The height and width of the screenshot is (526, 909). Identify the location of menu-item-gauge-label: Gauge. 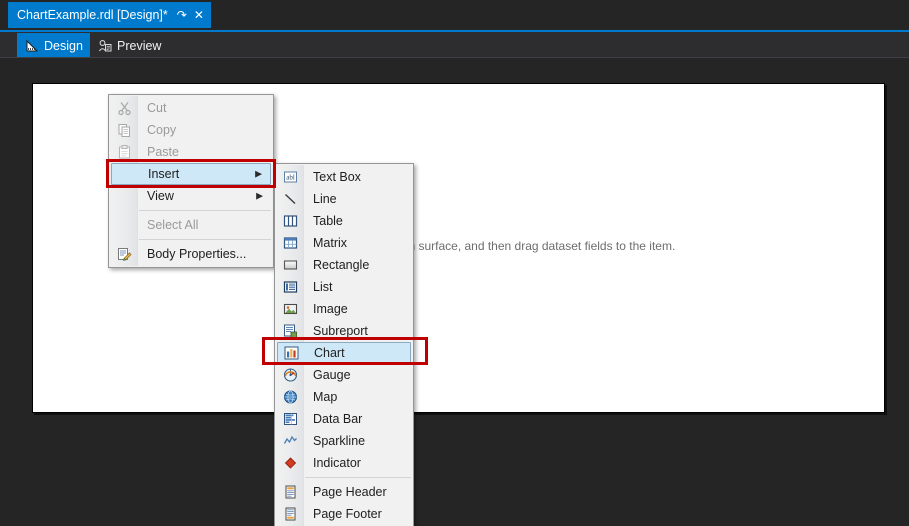
(332, 375).